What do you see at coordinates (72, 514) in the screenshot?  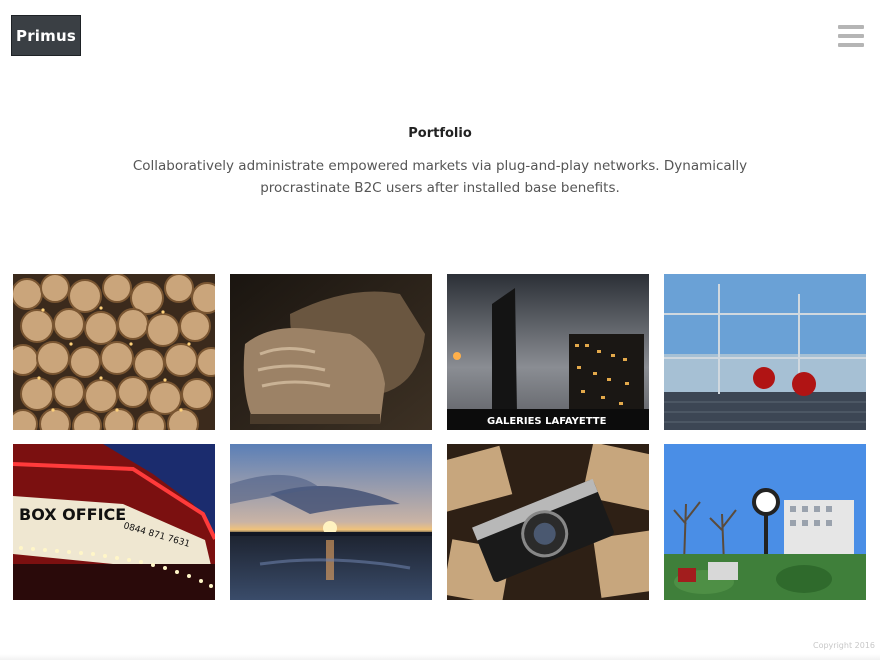 I see `box-office-text: BOX OFFICE` at bounding box center [72, 514].